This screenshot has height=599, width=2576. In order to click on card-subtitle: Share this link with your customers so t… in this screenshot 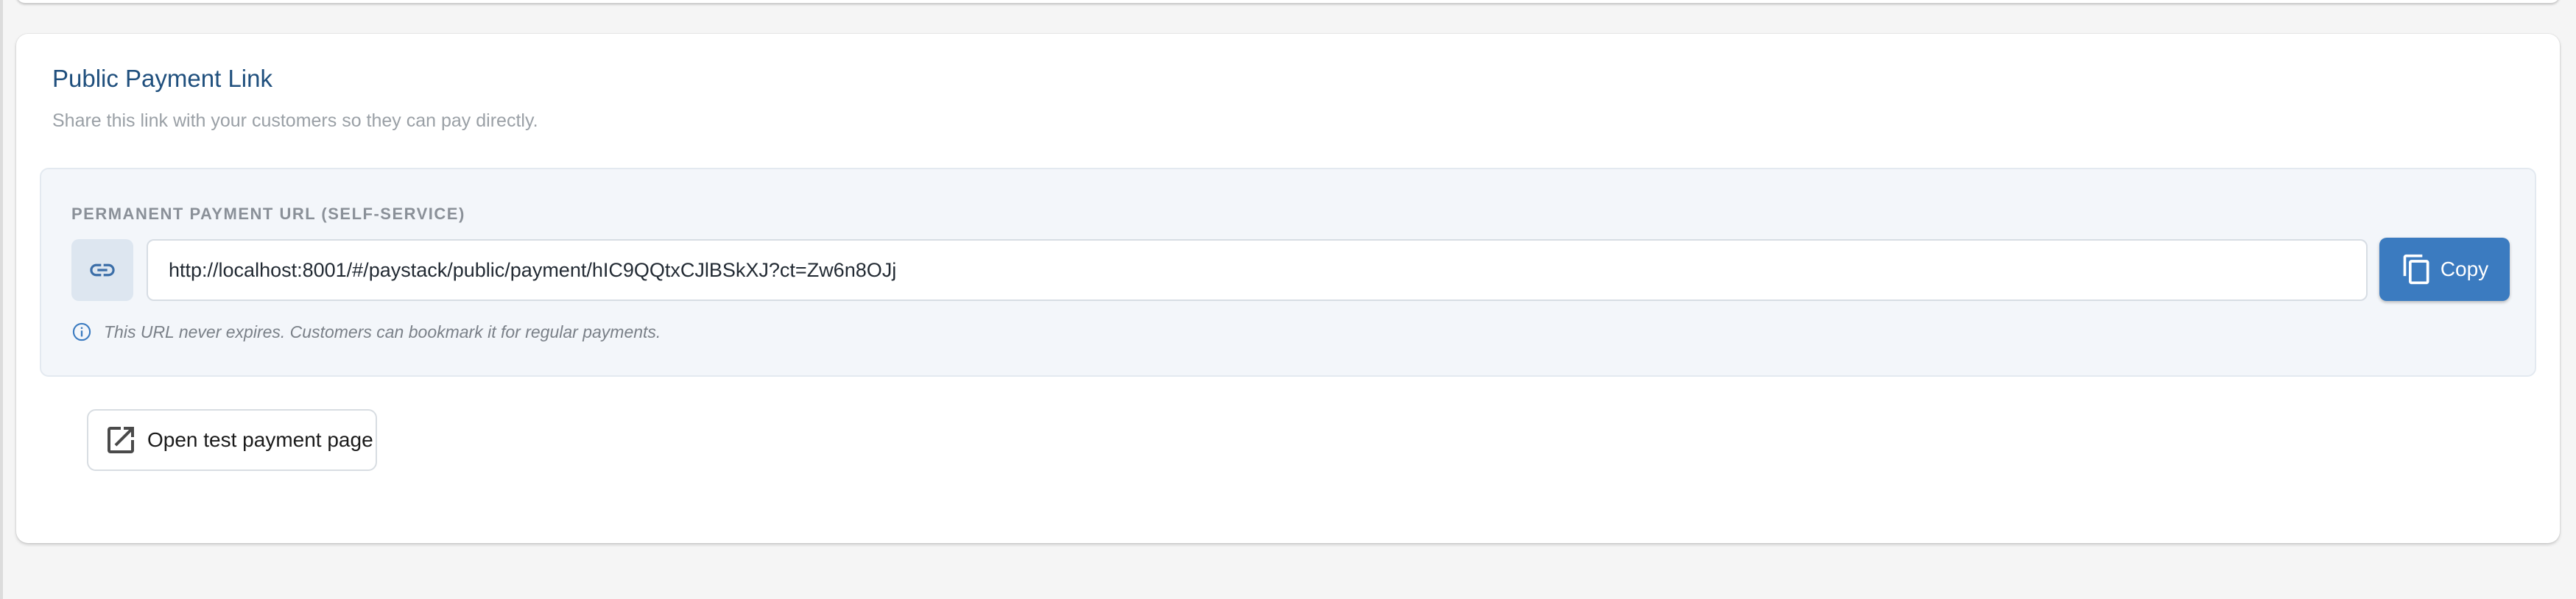, I will do `click(295, 120)`.